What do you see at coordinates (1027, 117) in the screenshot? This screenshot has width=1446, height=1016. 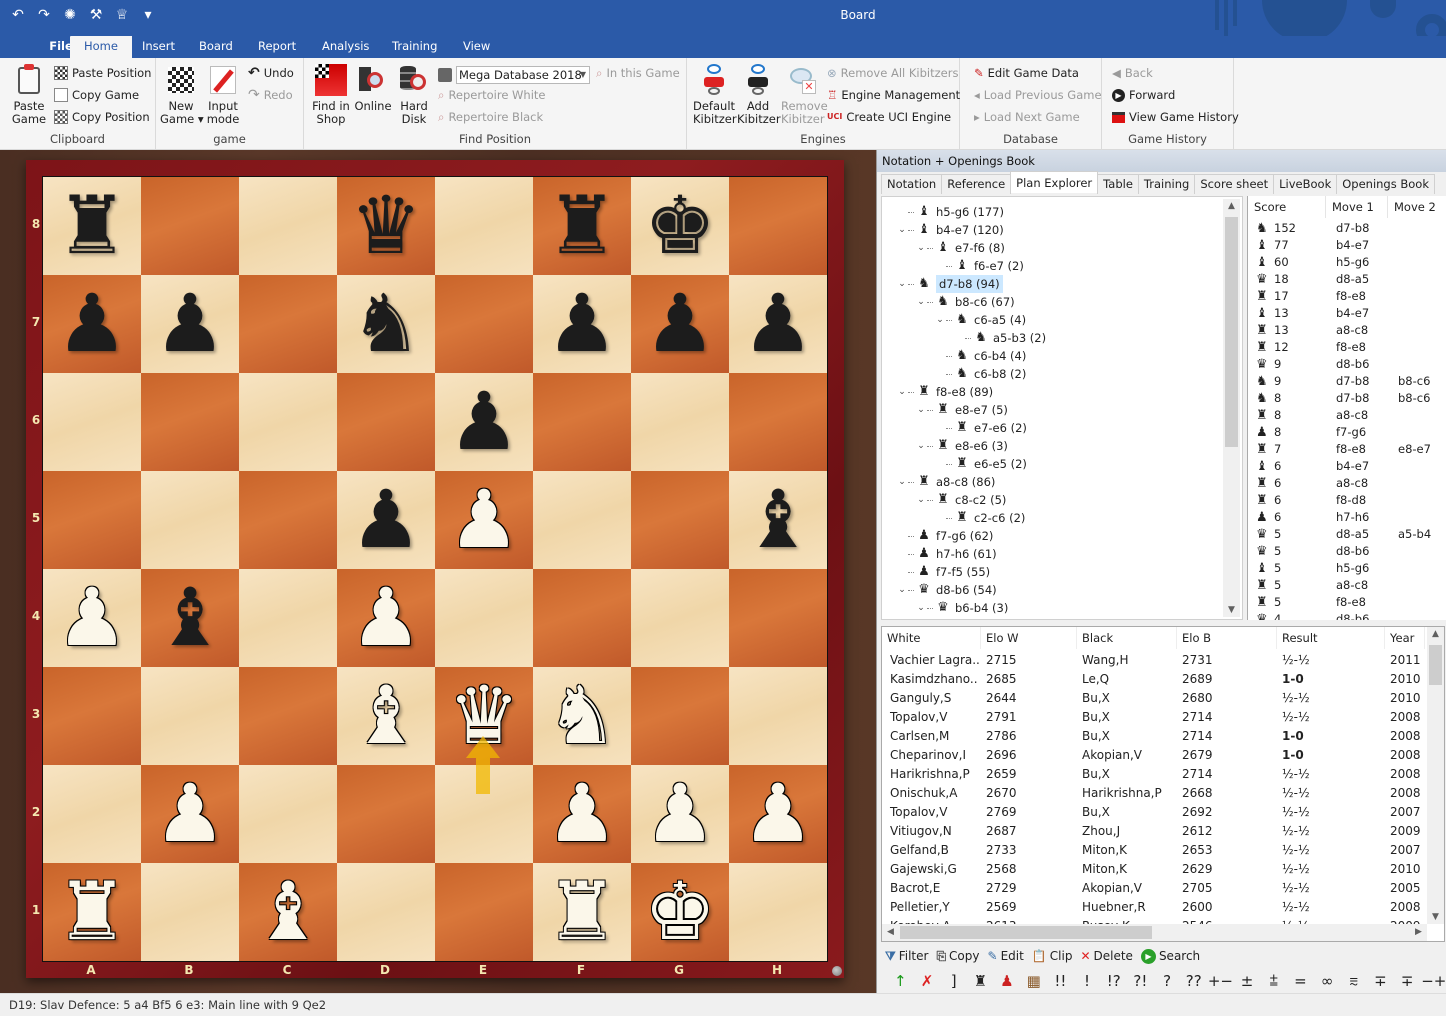 I see `load-next-game-button: ▸ Load Next Game` at bounding box center [1027, 117].